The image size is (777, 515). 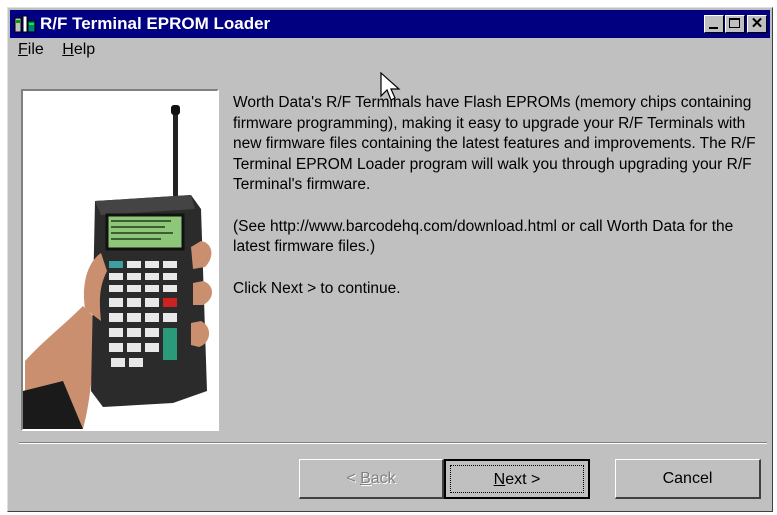 What do you see at coordinates (688, 479) in the screenshot?
I see `cancel-button: Cancel` at bounding box center [688, 479].